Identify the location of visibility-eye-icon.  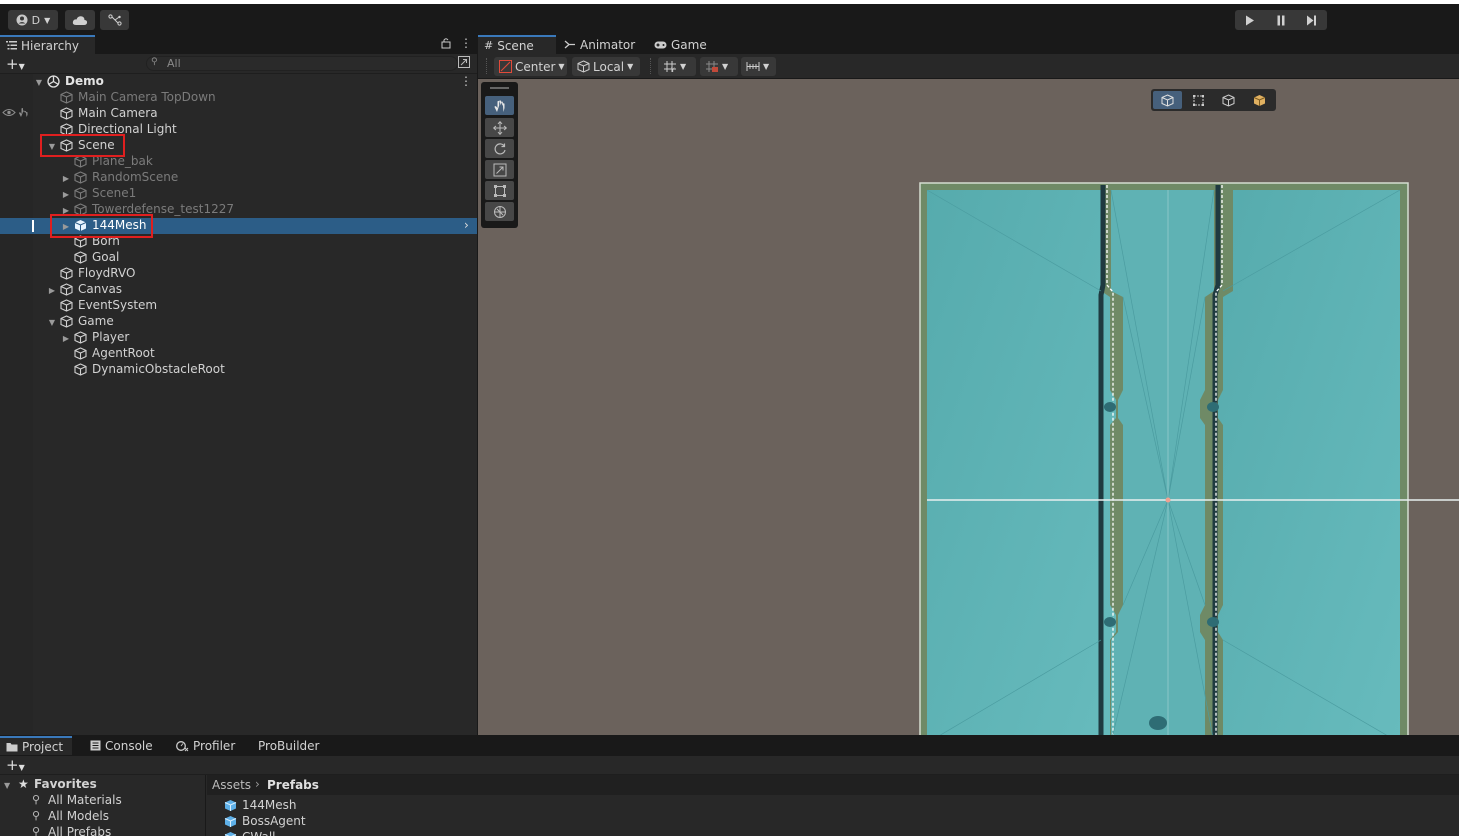
(9, 112).